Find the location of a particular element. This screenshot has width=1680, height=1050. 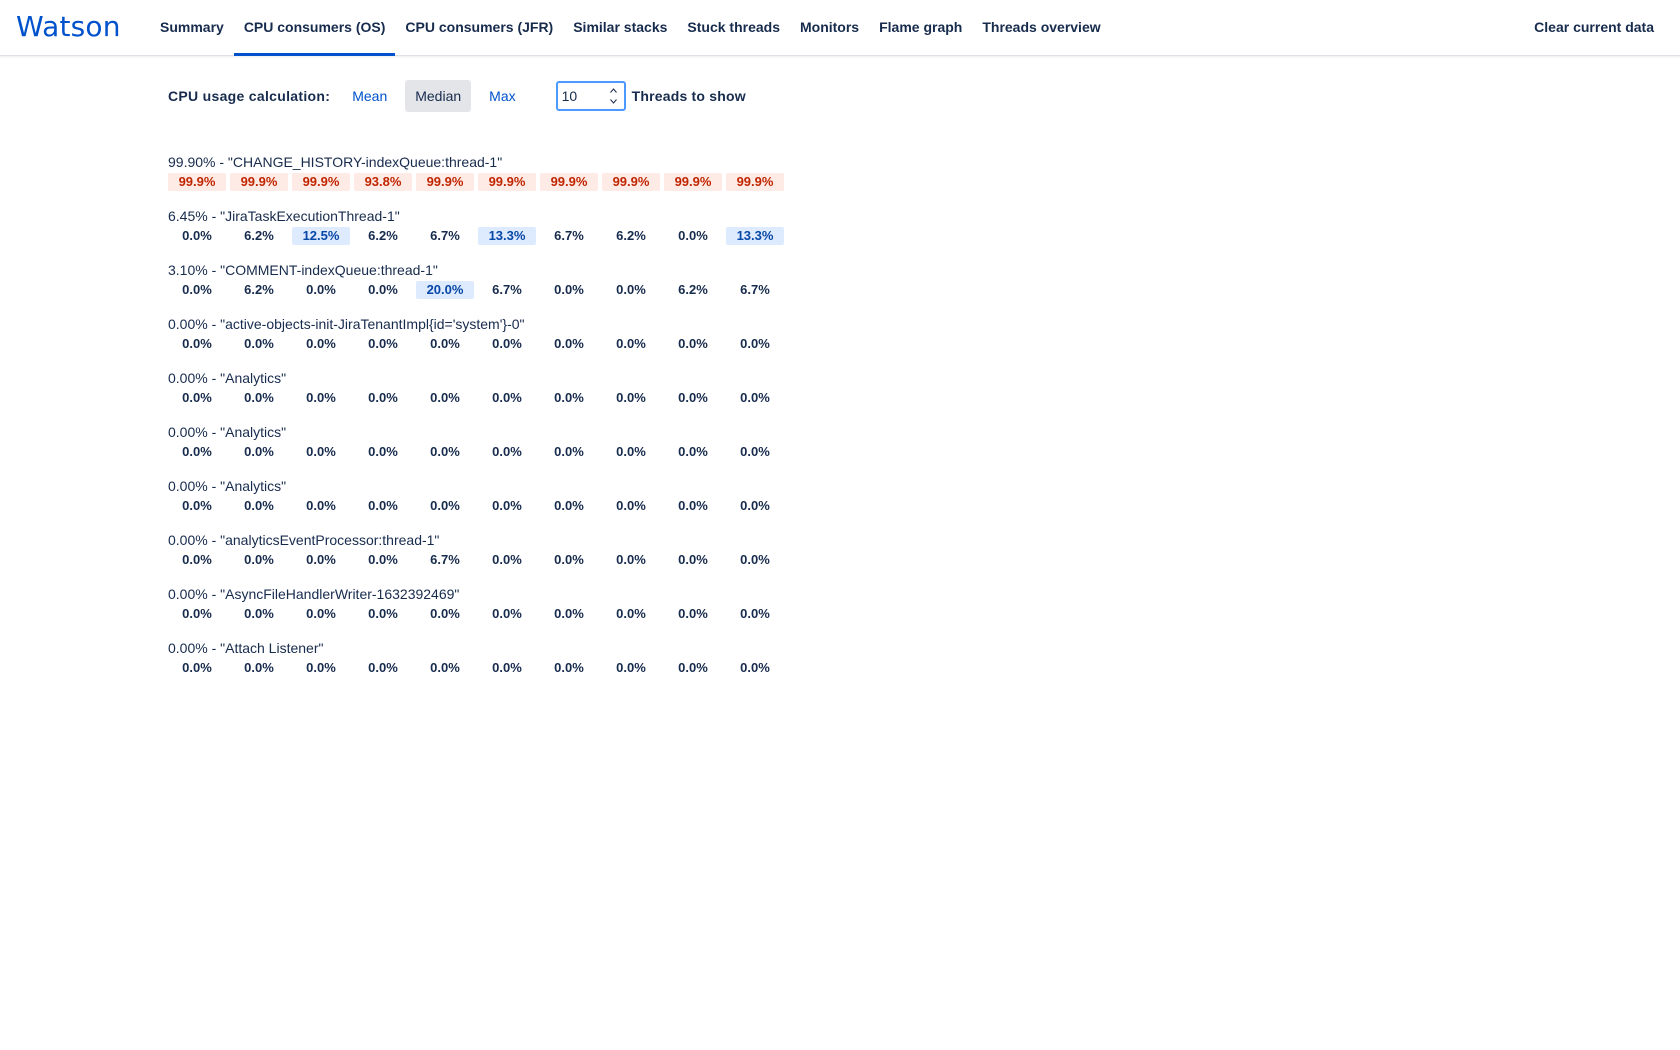

cpu-sample-value: 13.3% is located at coordinates (755, 236).